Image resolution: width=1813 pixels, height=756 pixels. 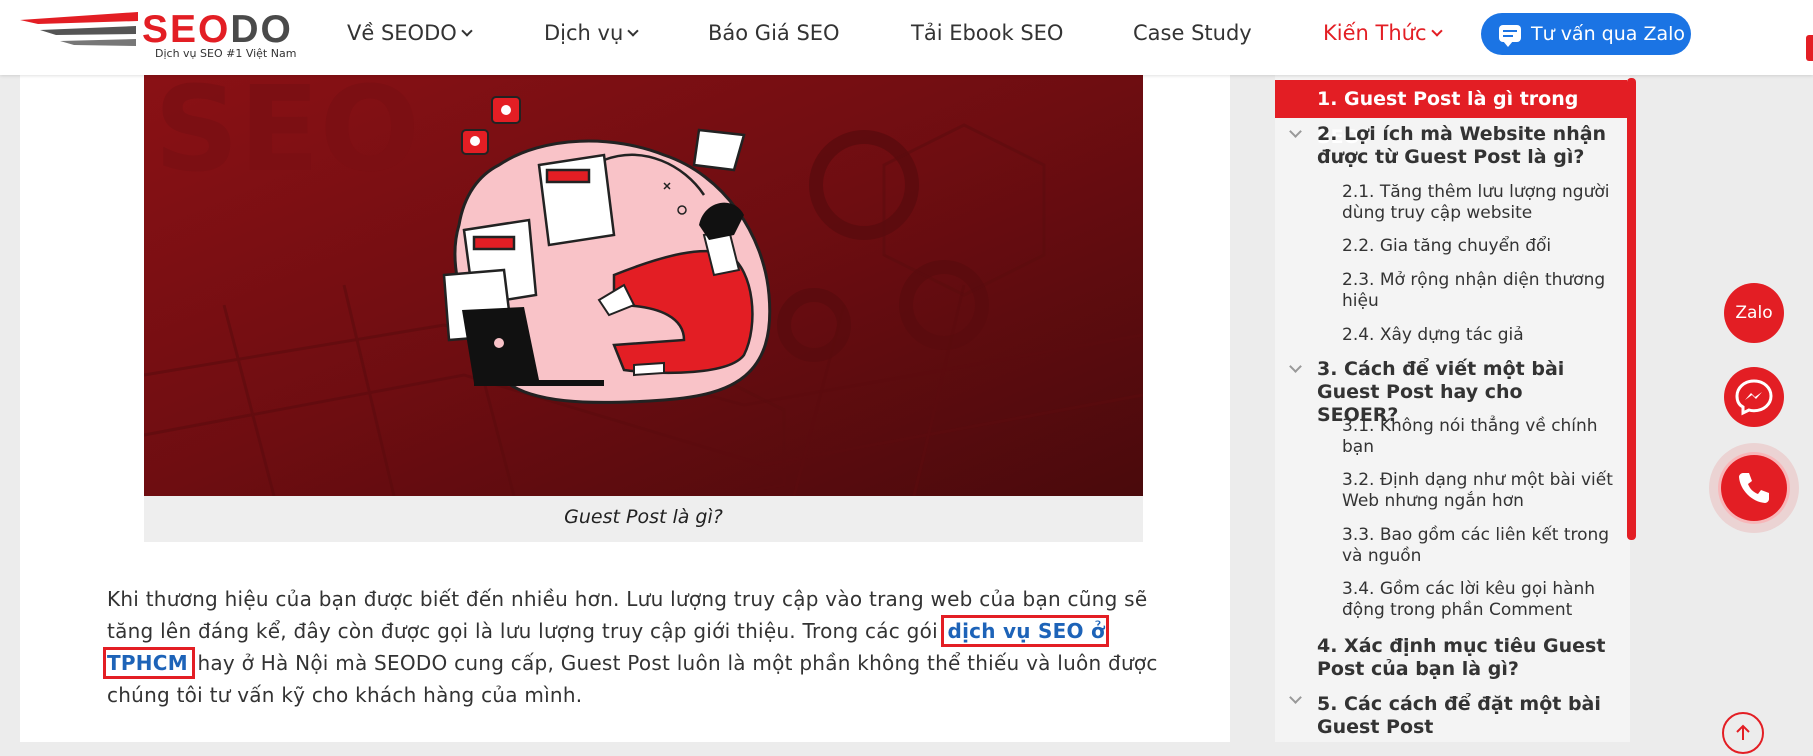 What do you see at coordinates (1462, 716) in the screenshot?
I see `toc-item-5: 5. Các cách để đặt một bài Guest Post` at bounding box center [1462, 716].